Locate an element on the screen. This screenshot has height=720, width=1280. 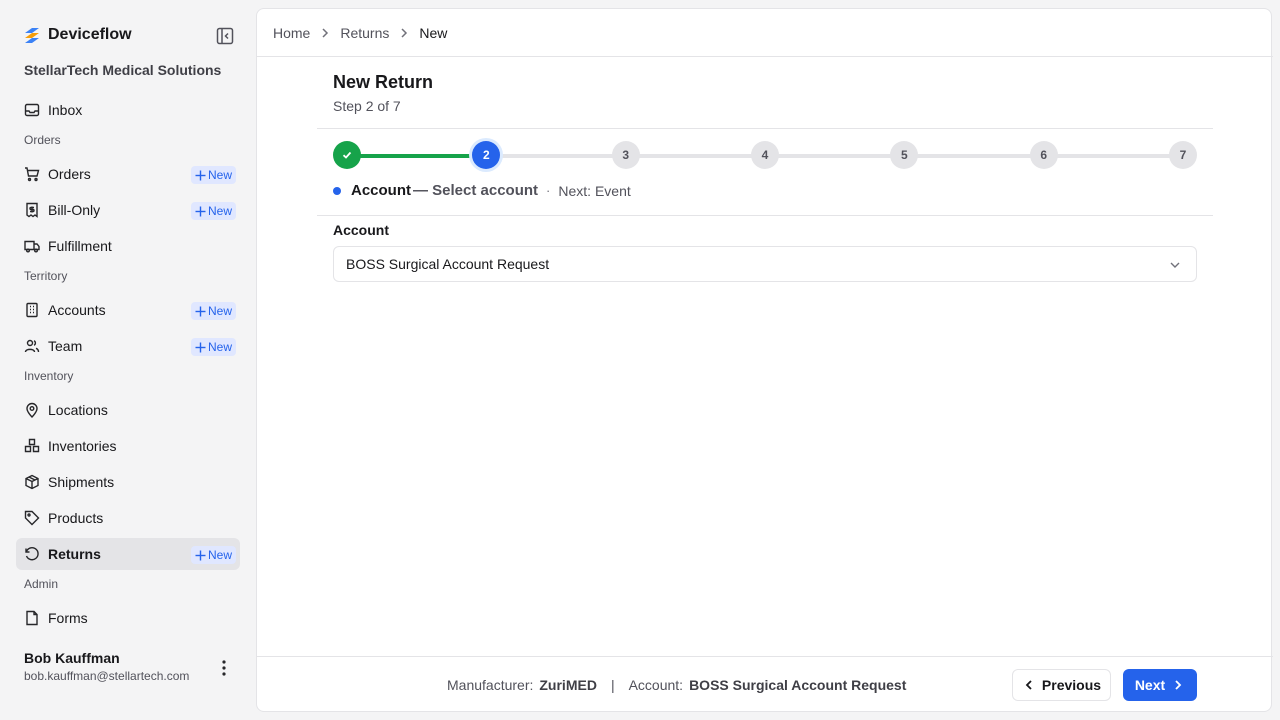
sidebar-item-locations: Locations is located at coordinates (128, 410).